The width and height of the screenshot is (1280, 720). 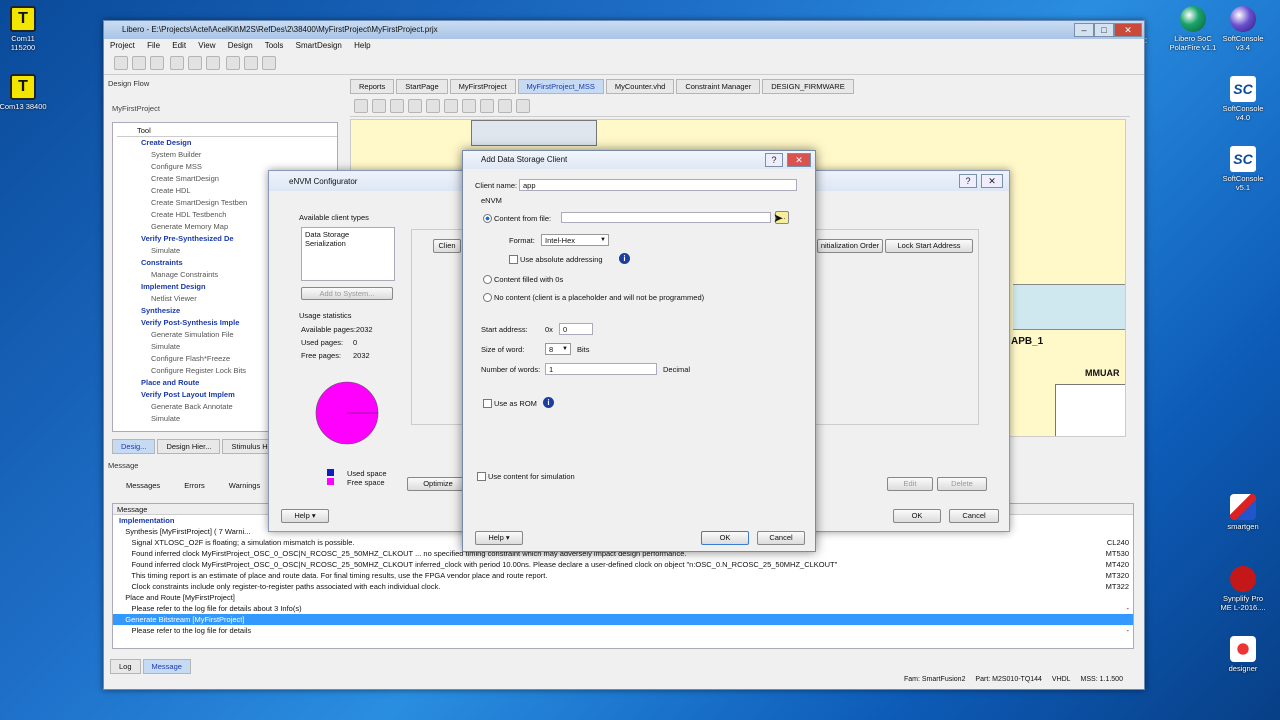 I want to click on optimize-button: Optimize, so click(x=438, y=484).